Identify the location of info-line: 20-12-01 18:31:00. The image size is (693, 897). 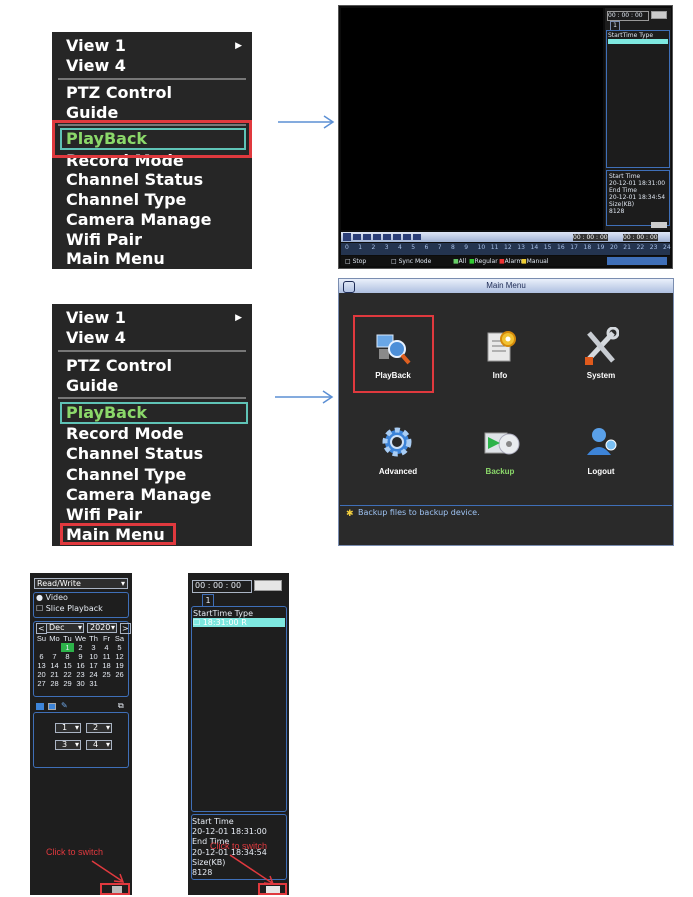
(637, 183).